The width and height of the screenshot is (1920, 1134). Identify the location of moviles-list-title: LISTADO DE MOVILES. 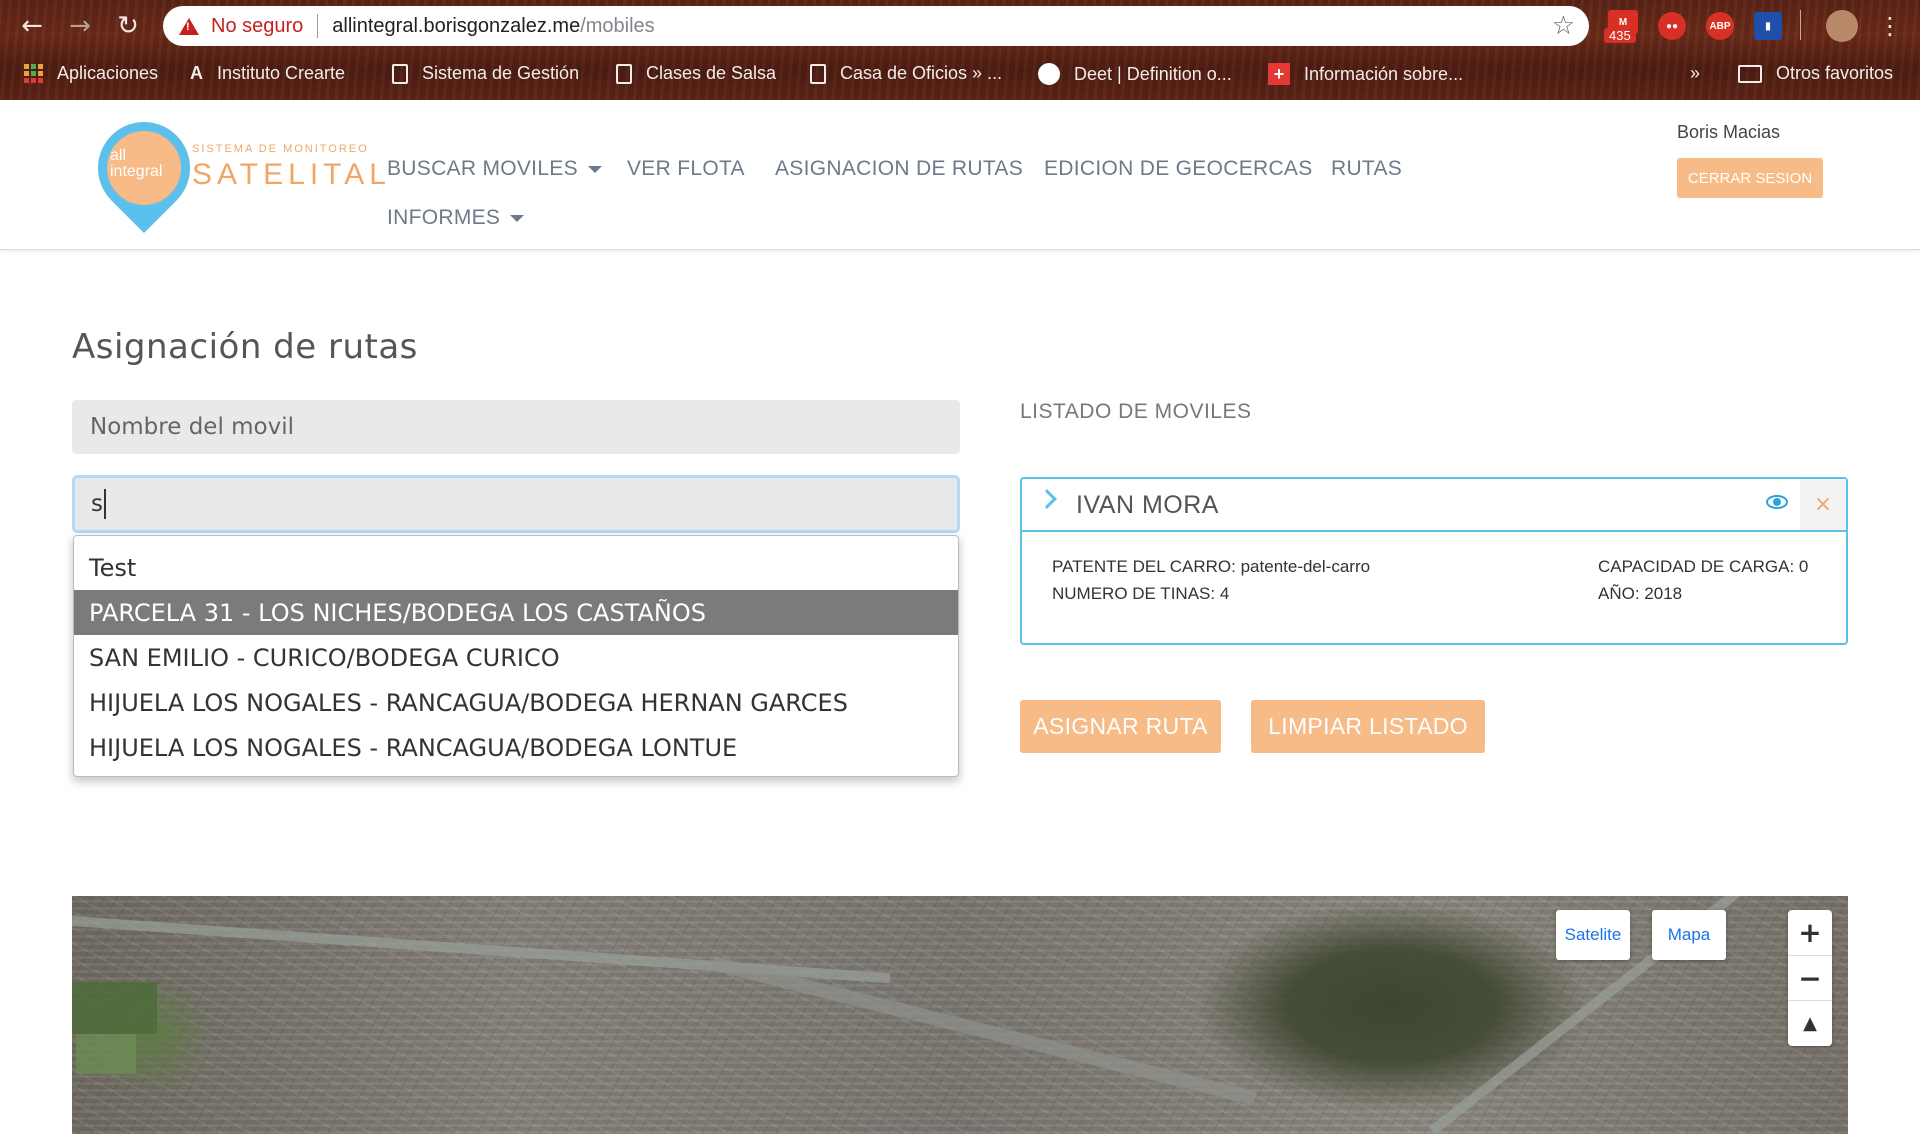
(1136, 411).